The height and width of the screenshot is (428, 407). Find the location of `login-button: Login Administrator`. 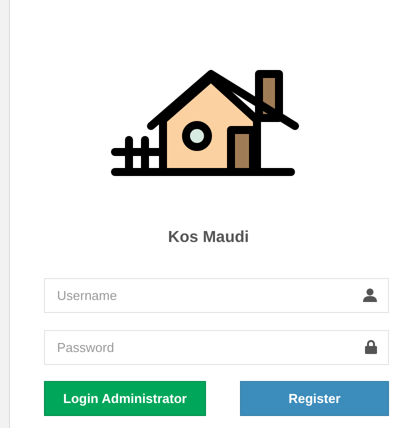

login-button: Login Administrator is located at coordinates (125, 398).